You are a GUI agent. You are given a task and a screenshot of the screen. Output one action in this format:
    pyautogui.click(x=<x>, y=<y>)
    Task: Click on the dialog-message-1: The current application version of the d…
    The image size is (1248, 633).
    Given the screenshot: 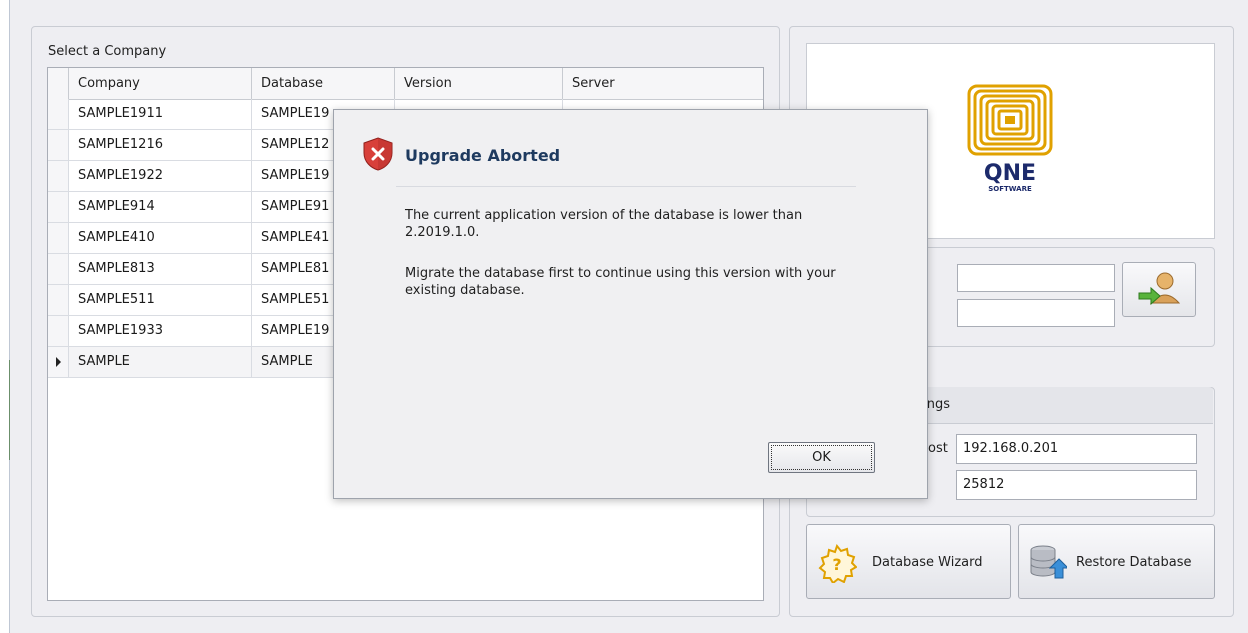 What is the action you would take?
    pyautogui.click(x=604, y=224)
    